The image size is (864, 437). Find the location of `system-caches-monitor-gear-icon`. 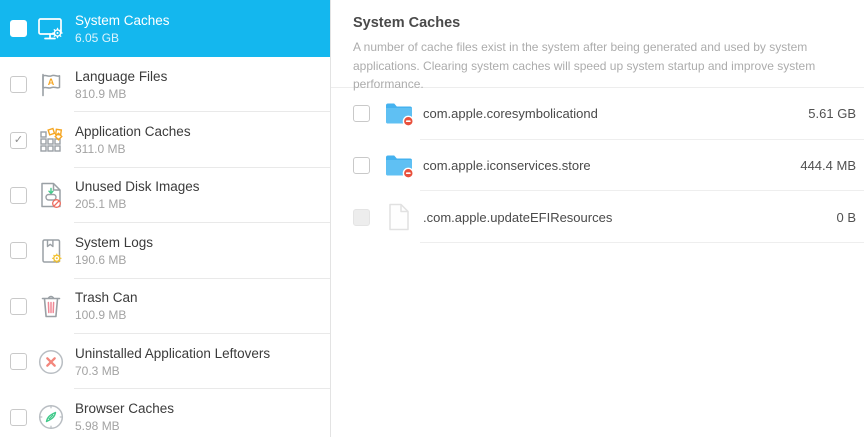

system-caches-monitor-gear-icon is located at coordinates (51, 29).